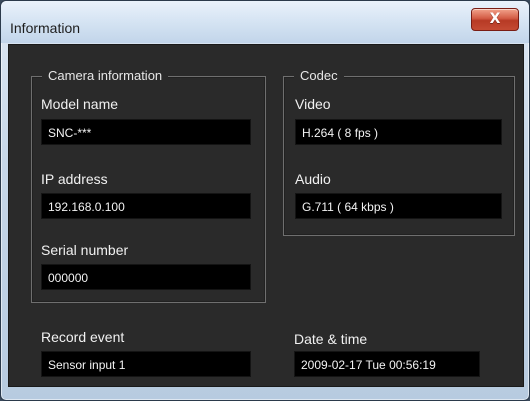  I want to click on audio-value: G.711 ( 64 kbps ), so click(348, 207).